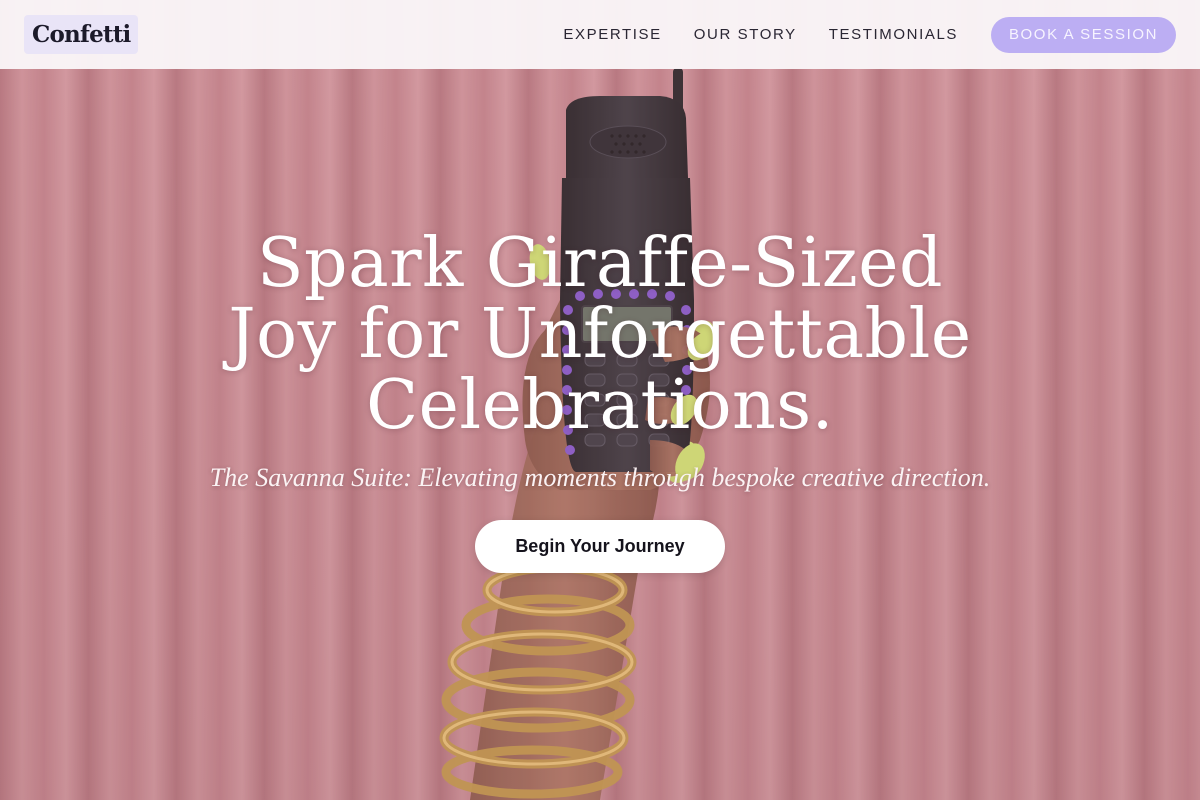 This screenshot has width=1200, height=800. Describe the element at coordinates (81, 34) in the screenshot. I see `logo: Confetti` at that location.